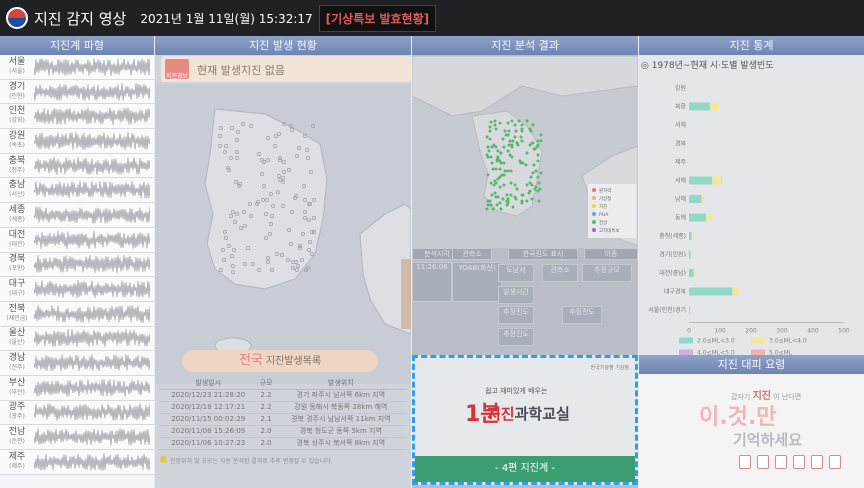 The width and height of the screenshot is (864, 488). What do you see at coordinates (689, 331) in the screenshot?
I see `chart-tick-label: 0` at bounding box center [689, 331].